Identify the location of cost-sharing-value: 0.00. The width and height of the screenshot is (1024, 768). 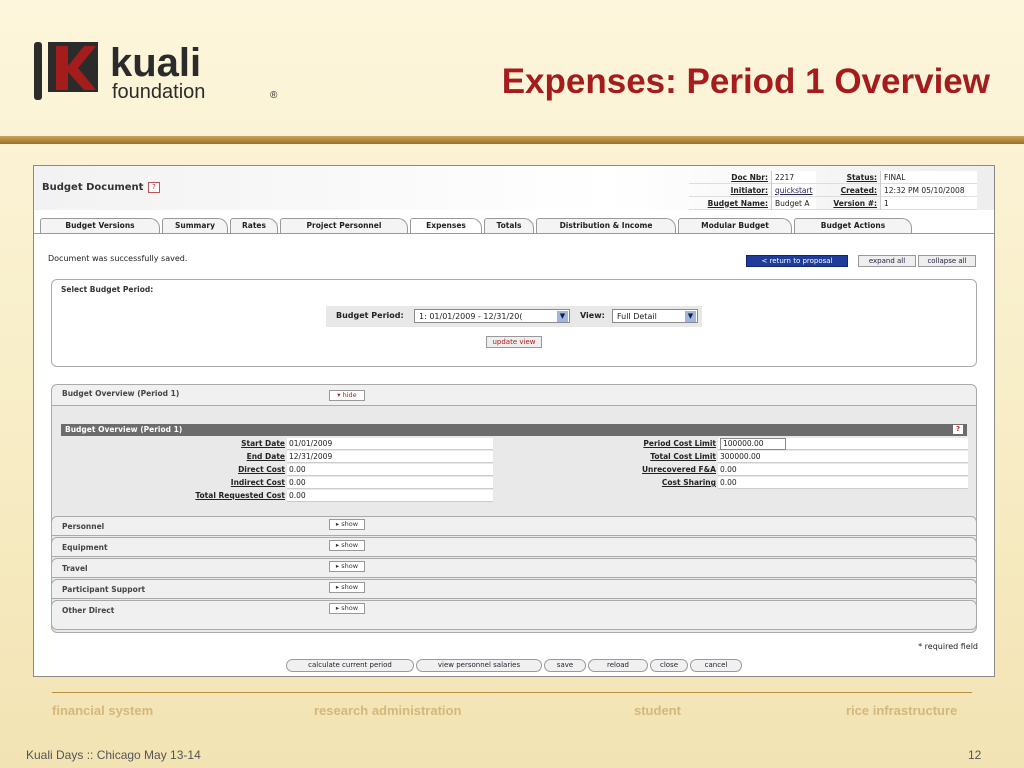
(843, 483).